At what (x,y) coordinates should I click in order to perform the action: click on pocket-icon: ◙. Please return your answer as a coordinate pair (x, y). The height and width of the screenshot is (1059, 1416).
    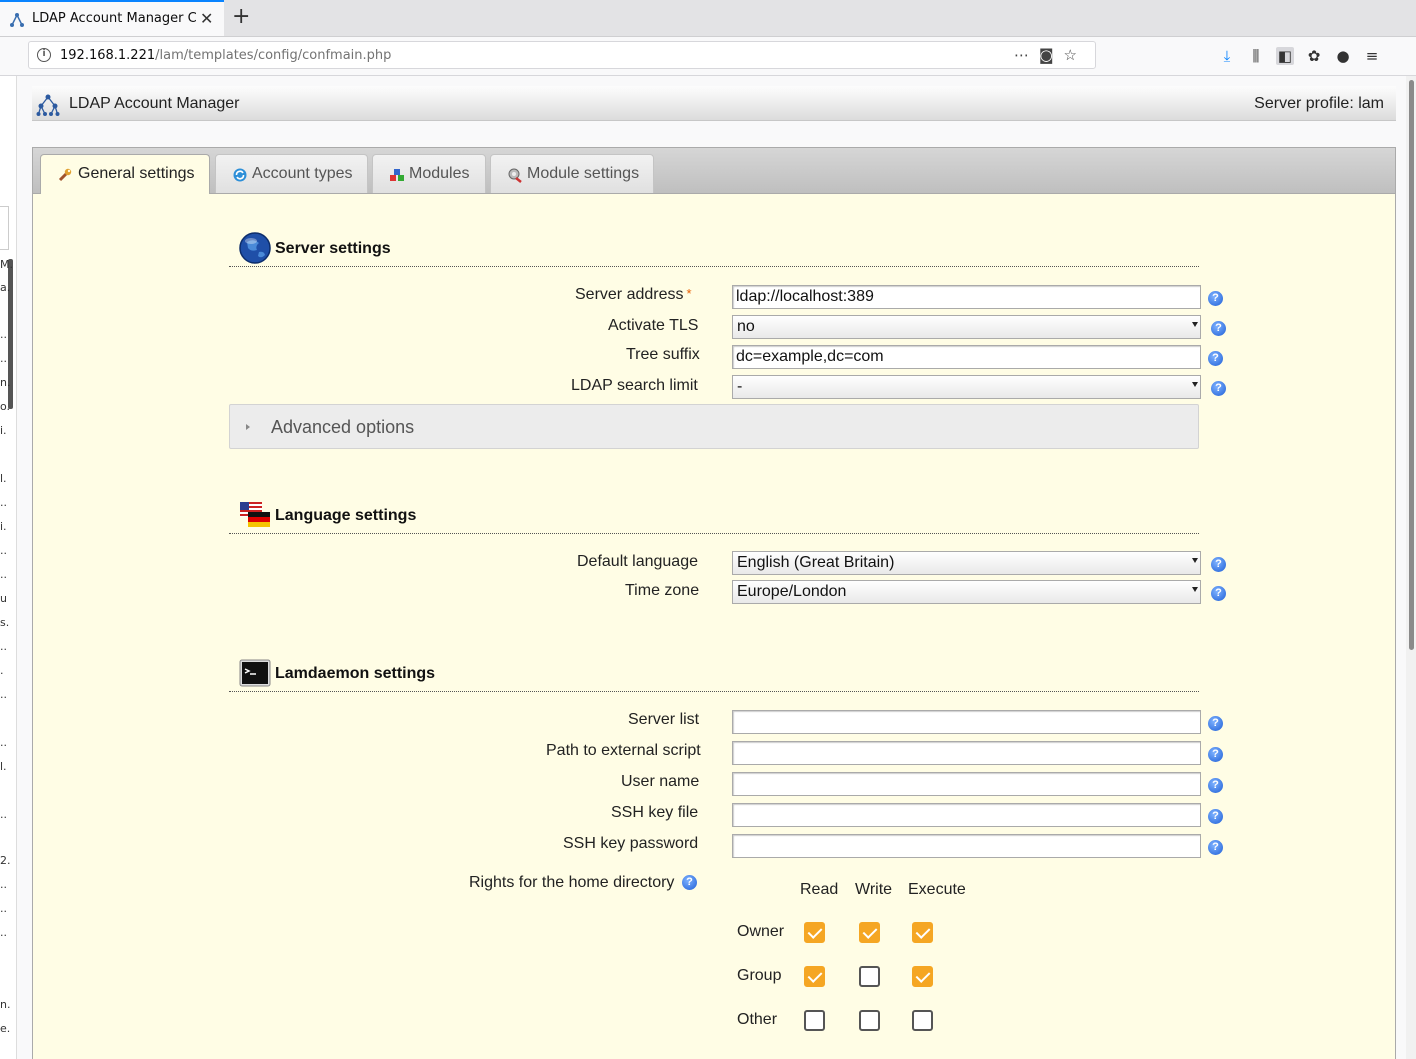
    Looking at the image, I should click on (1051, 55).